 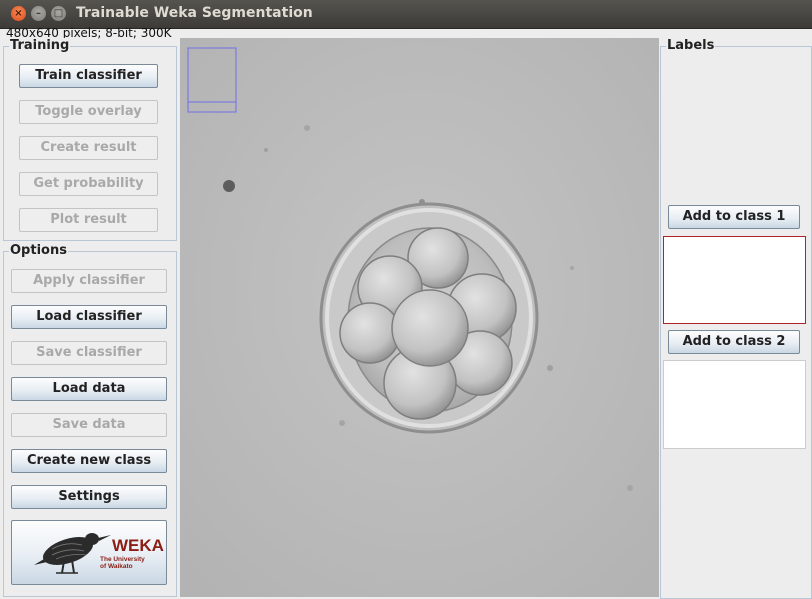 I want to click on save-data-button: Save data, so click(x=89, y=425).